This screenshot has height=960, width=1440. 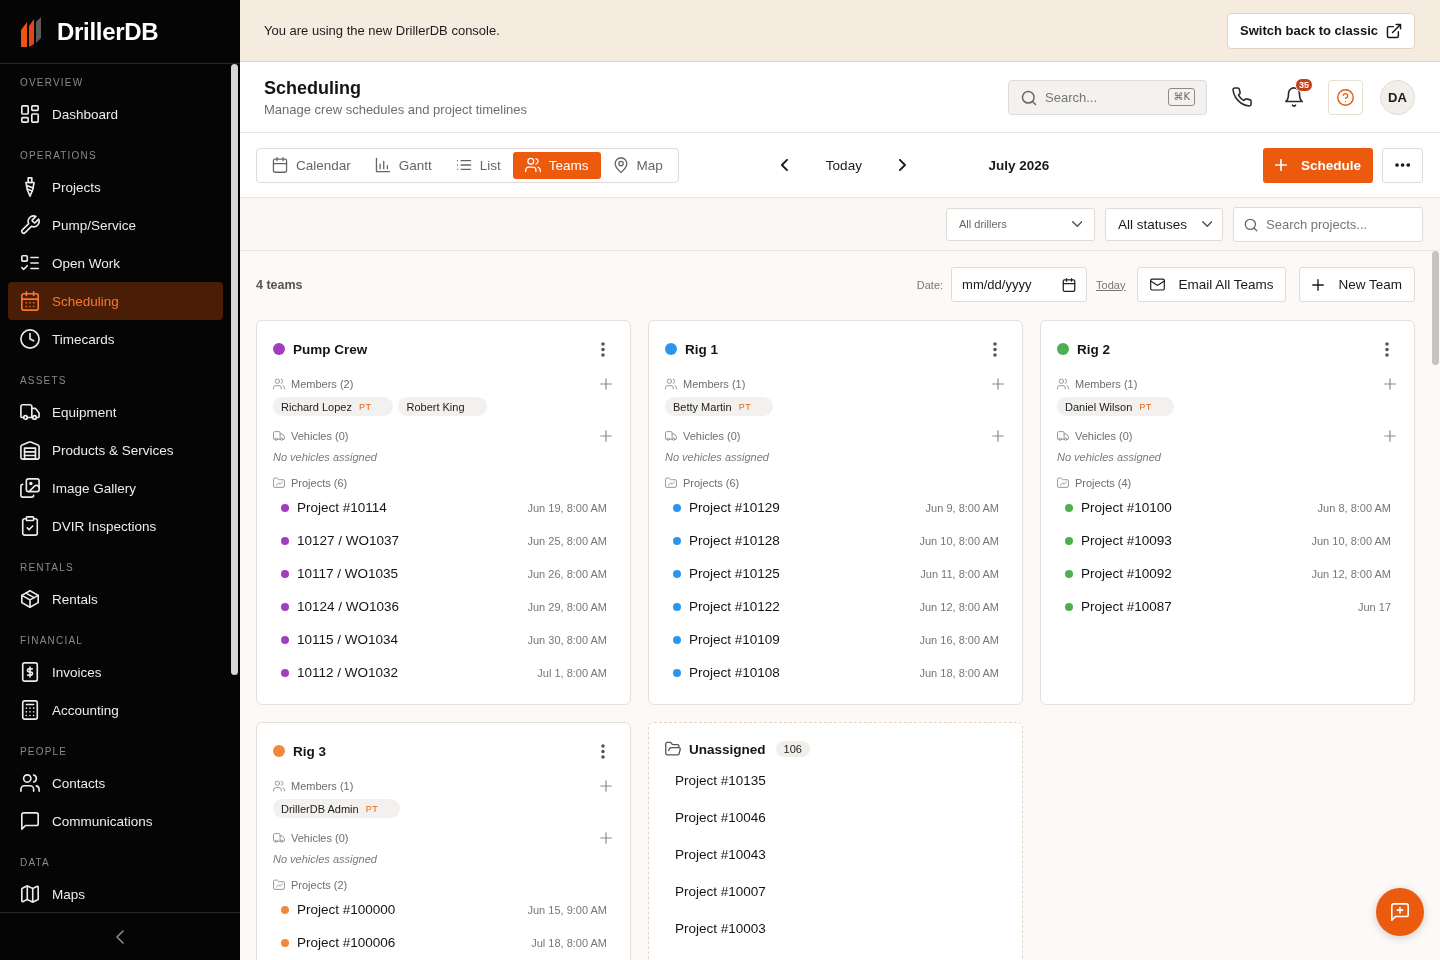 I want to click on field-label: Date:, so click(x=930, y=284).